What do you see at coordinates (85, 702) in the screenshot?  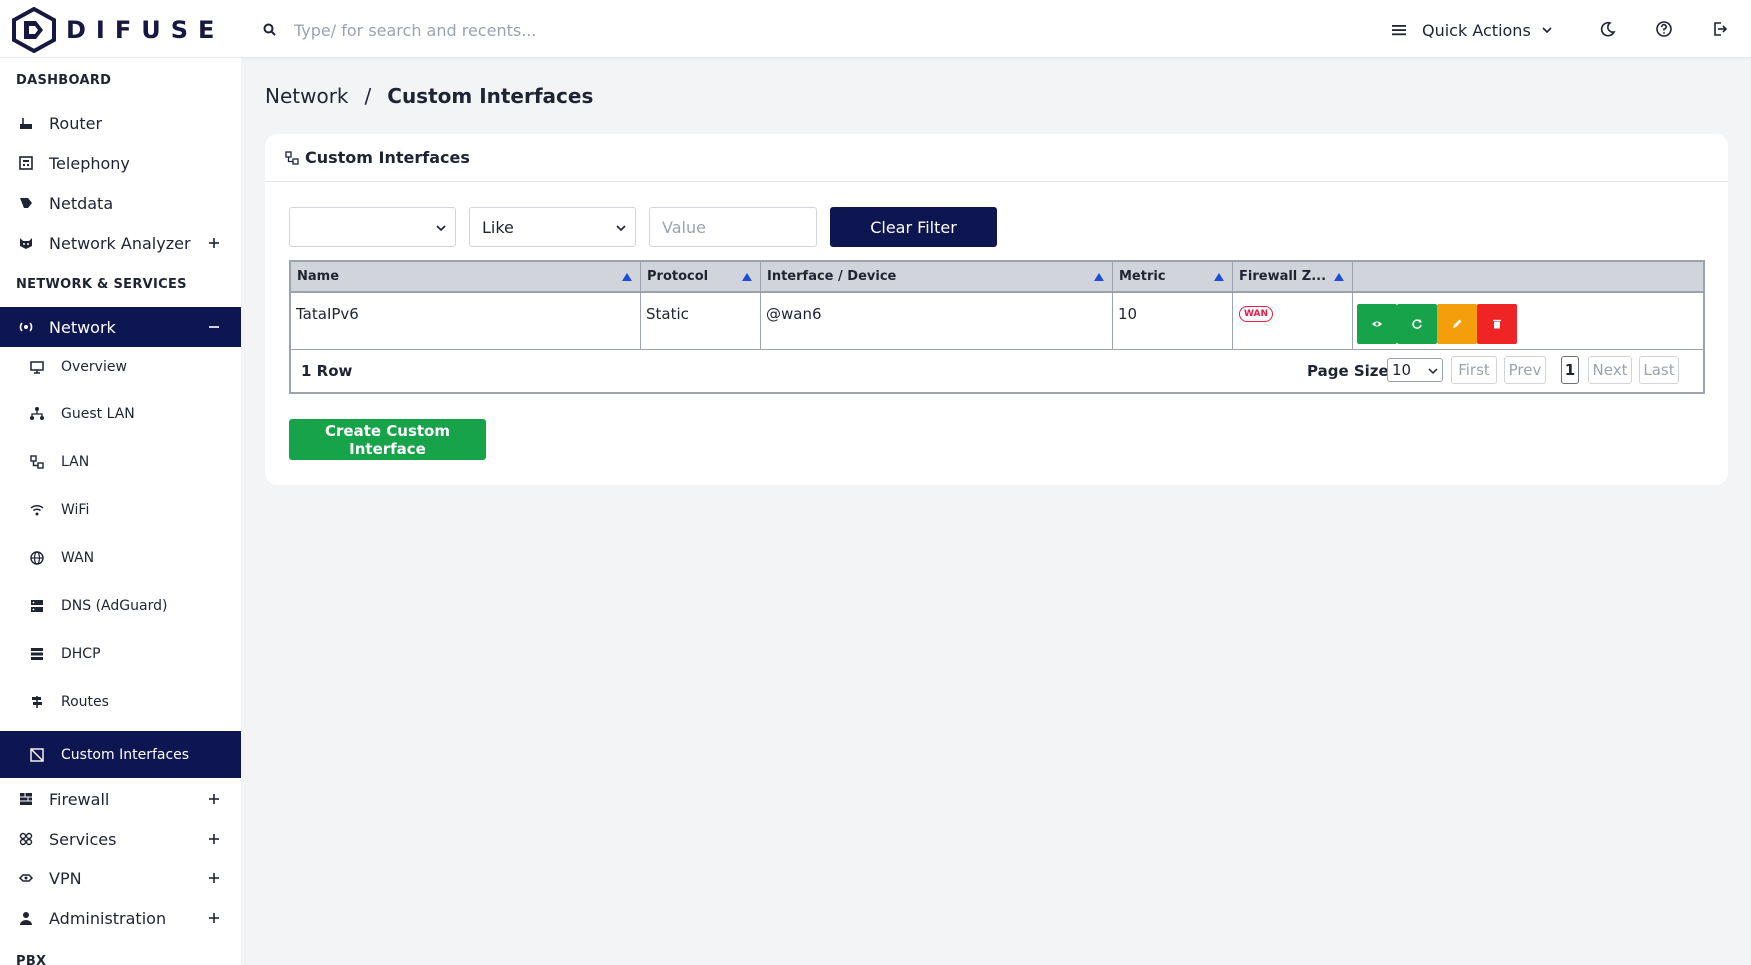 I see `sidebar-subitem-label: Routes` at bounding box center [85, 702].